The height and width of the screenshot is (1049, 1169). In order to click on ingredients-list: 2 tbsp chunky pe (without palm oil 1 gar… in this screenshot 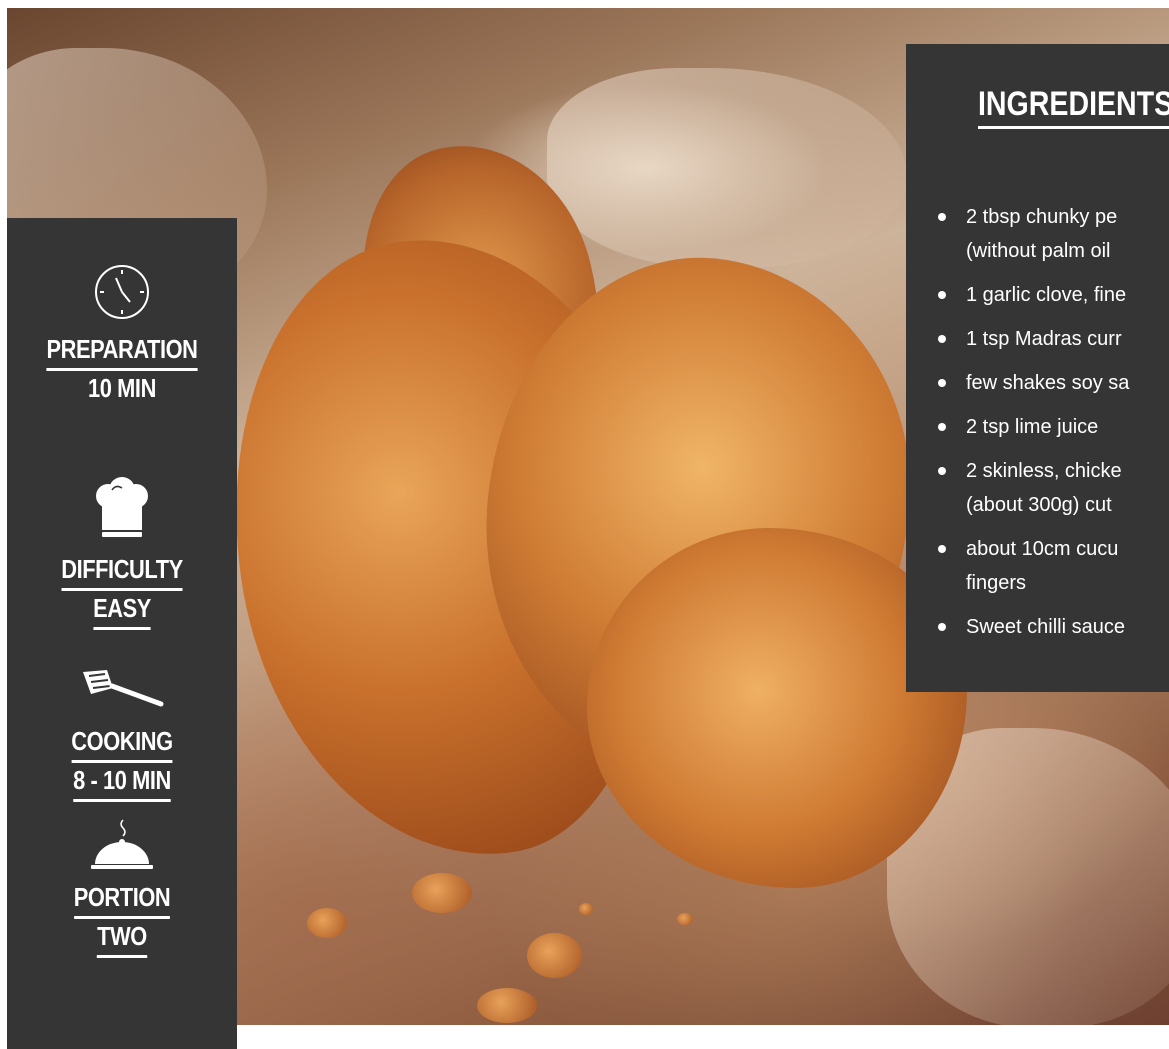, I will do `click(1052, 427)`.